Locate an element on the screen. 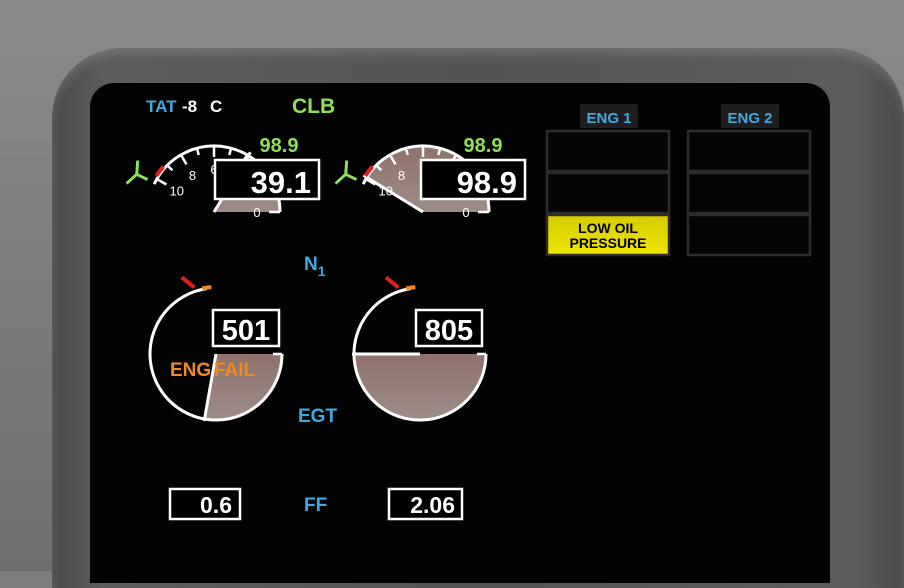 This screenshot has width=904, height=588. n1-target-engine-2: 98.9 is located at coordinates (483, 146).